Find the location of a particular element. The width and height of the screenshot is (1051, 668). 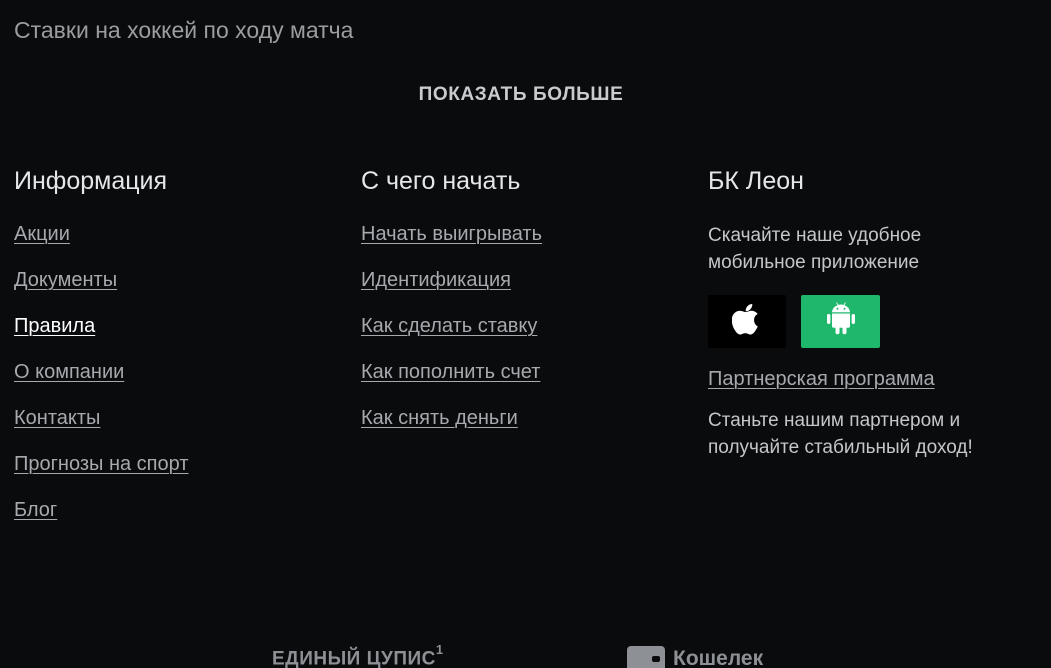

list-item: Документы is located at coordinates (101, 291).